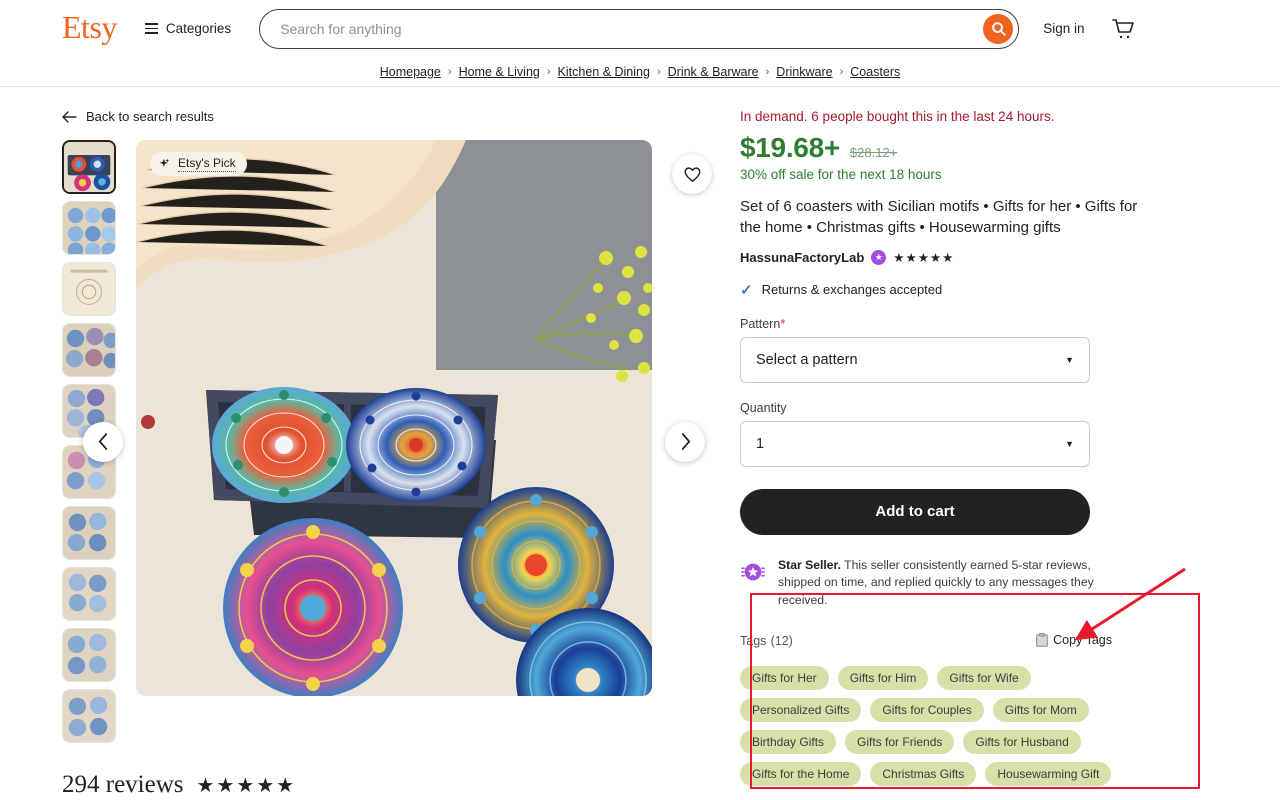  Describe the element at coordinates (784, 677) in the screenshot. I see `tag-item: Gifts for Her` at that location.